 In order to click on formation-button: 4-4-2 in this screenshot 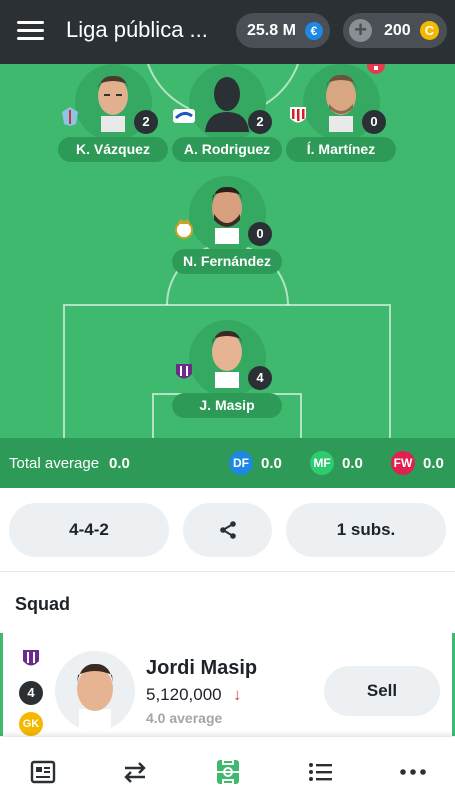, I will do `click(89, 530)`.